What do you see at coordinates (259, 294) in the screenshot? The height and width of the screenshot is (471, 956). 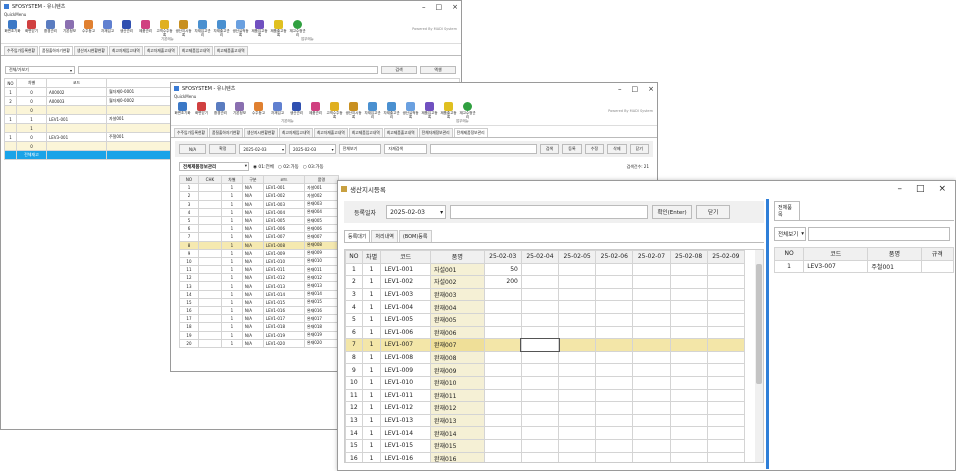 I see `table-row: 14 1 N/A LEV1-014 완재014` at bounding box center [259, 294].